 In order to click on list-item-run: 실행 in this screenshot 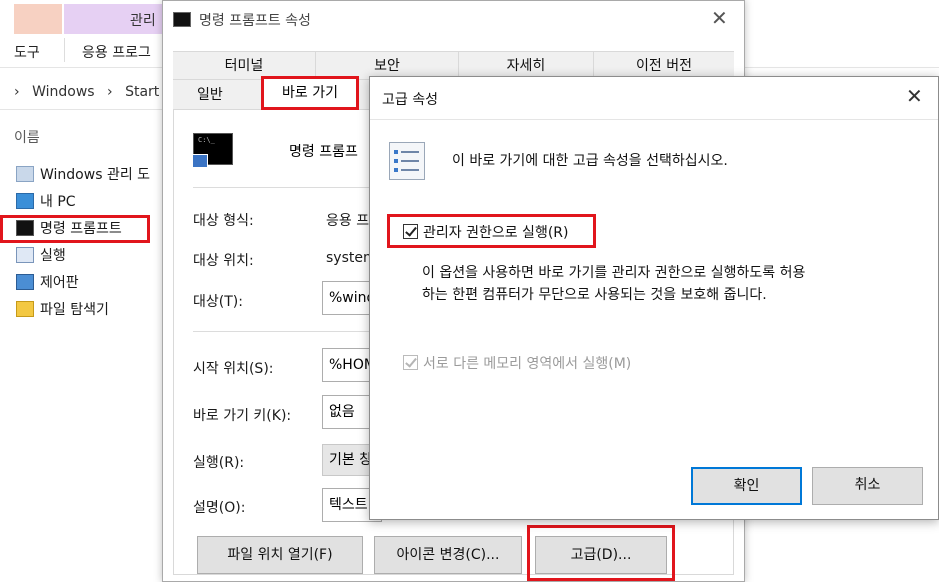, I will do `click(41, 255)`.